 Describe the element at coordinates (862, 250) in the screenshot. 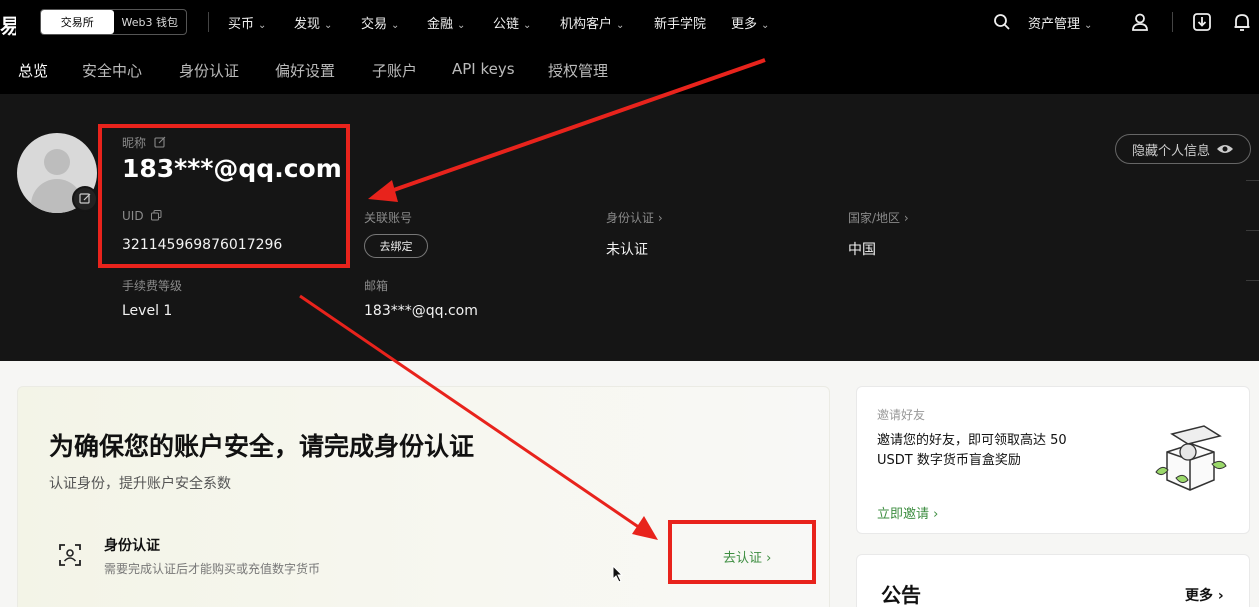

I see `country-value: 中国` at that location.